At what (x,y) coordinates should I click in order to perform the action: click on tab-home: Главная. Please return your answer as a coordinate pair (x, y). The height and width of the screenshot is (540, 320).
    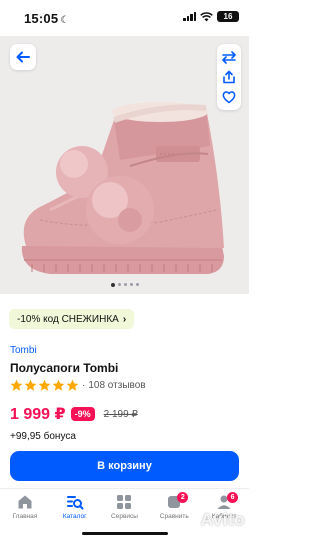
    Looking at the image, I should click on (25, 516).